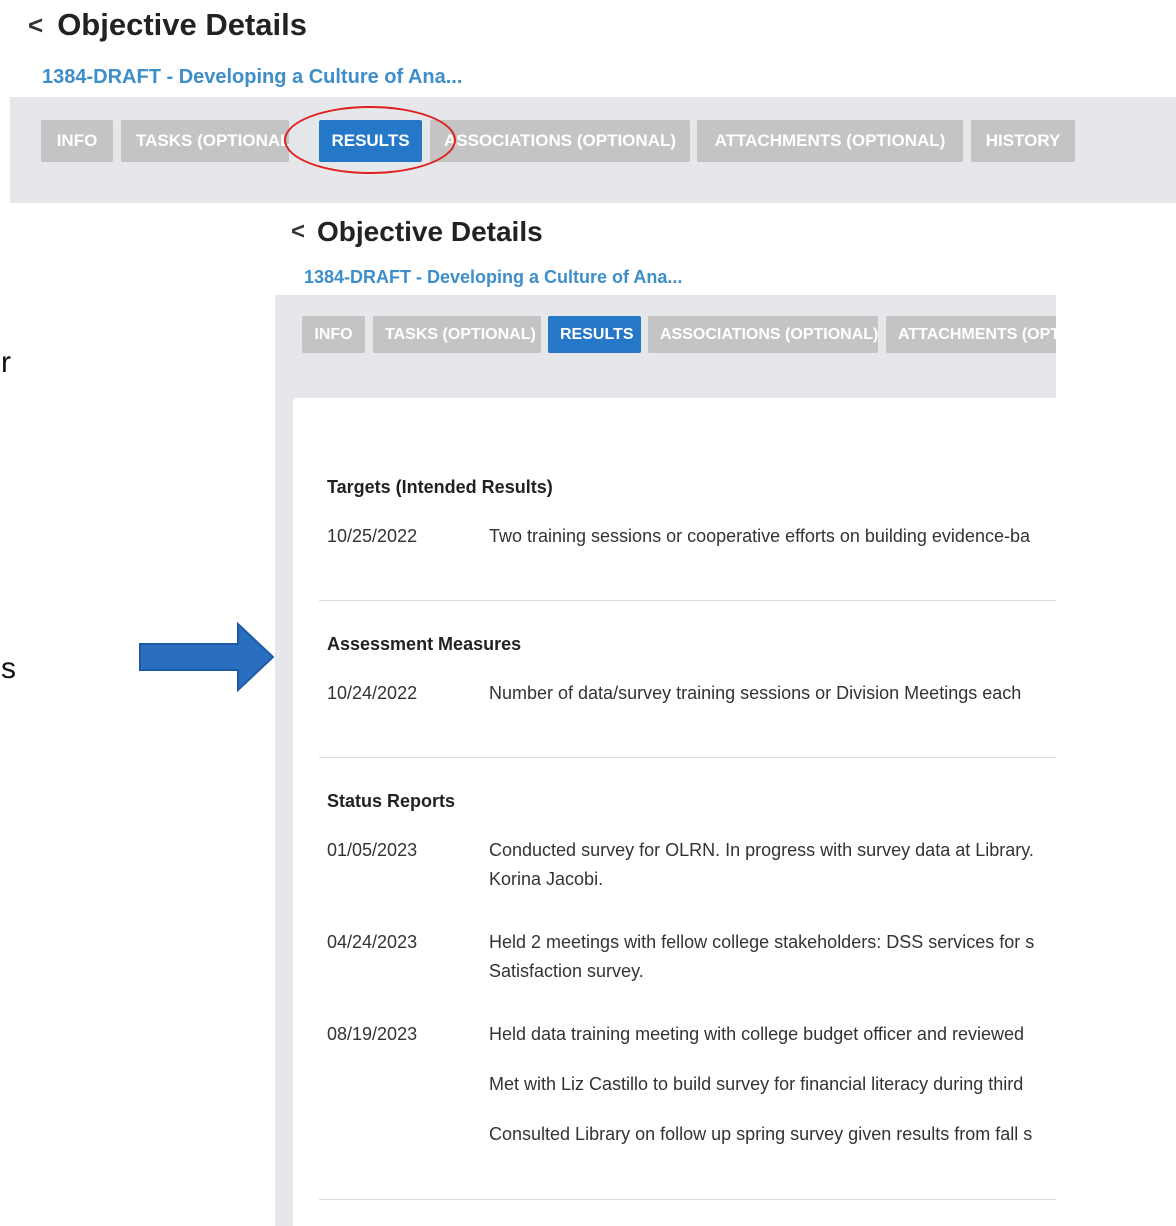 The width and height of the screenshot is (1176, 1226). Describe the element at coordinates (440, 487) in the screenshot. I see `targets-title: Targets (Intended Results)` at that location.